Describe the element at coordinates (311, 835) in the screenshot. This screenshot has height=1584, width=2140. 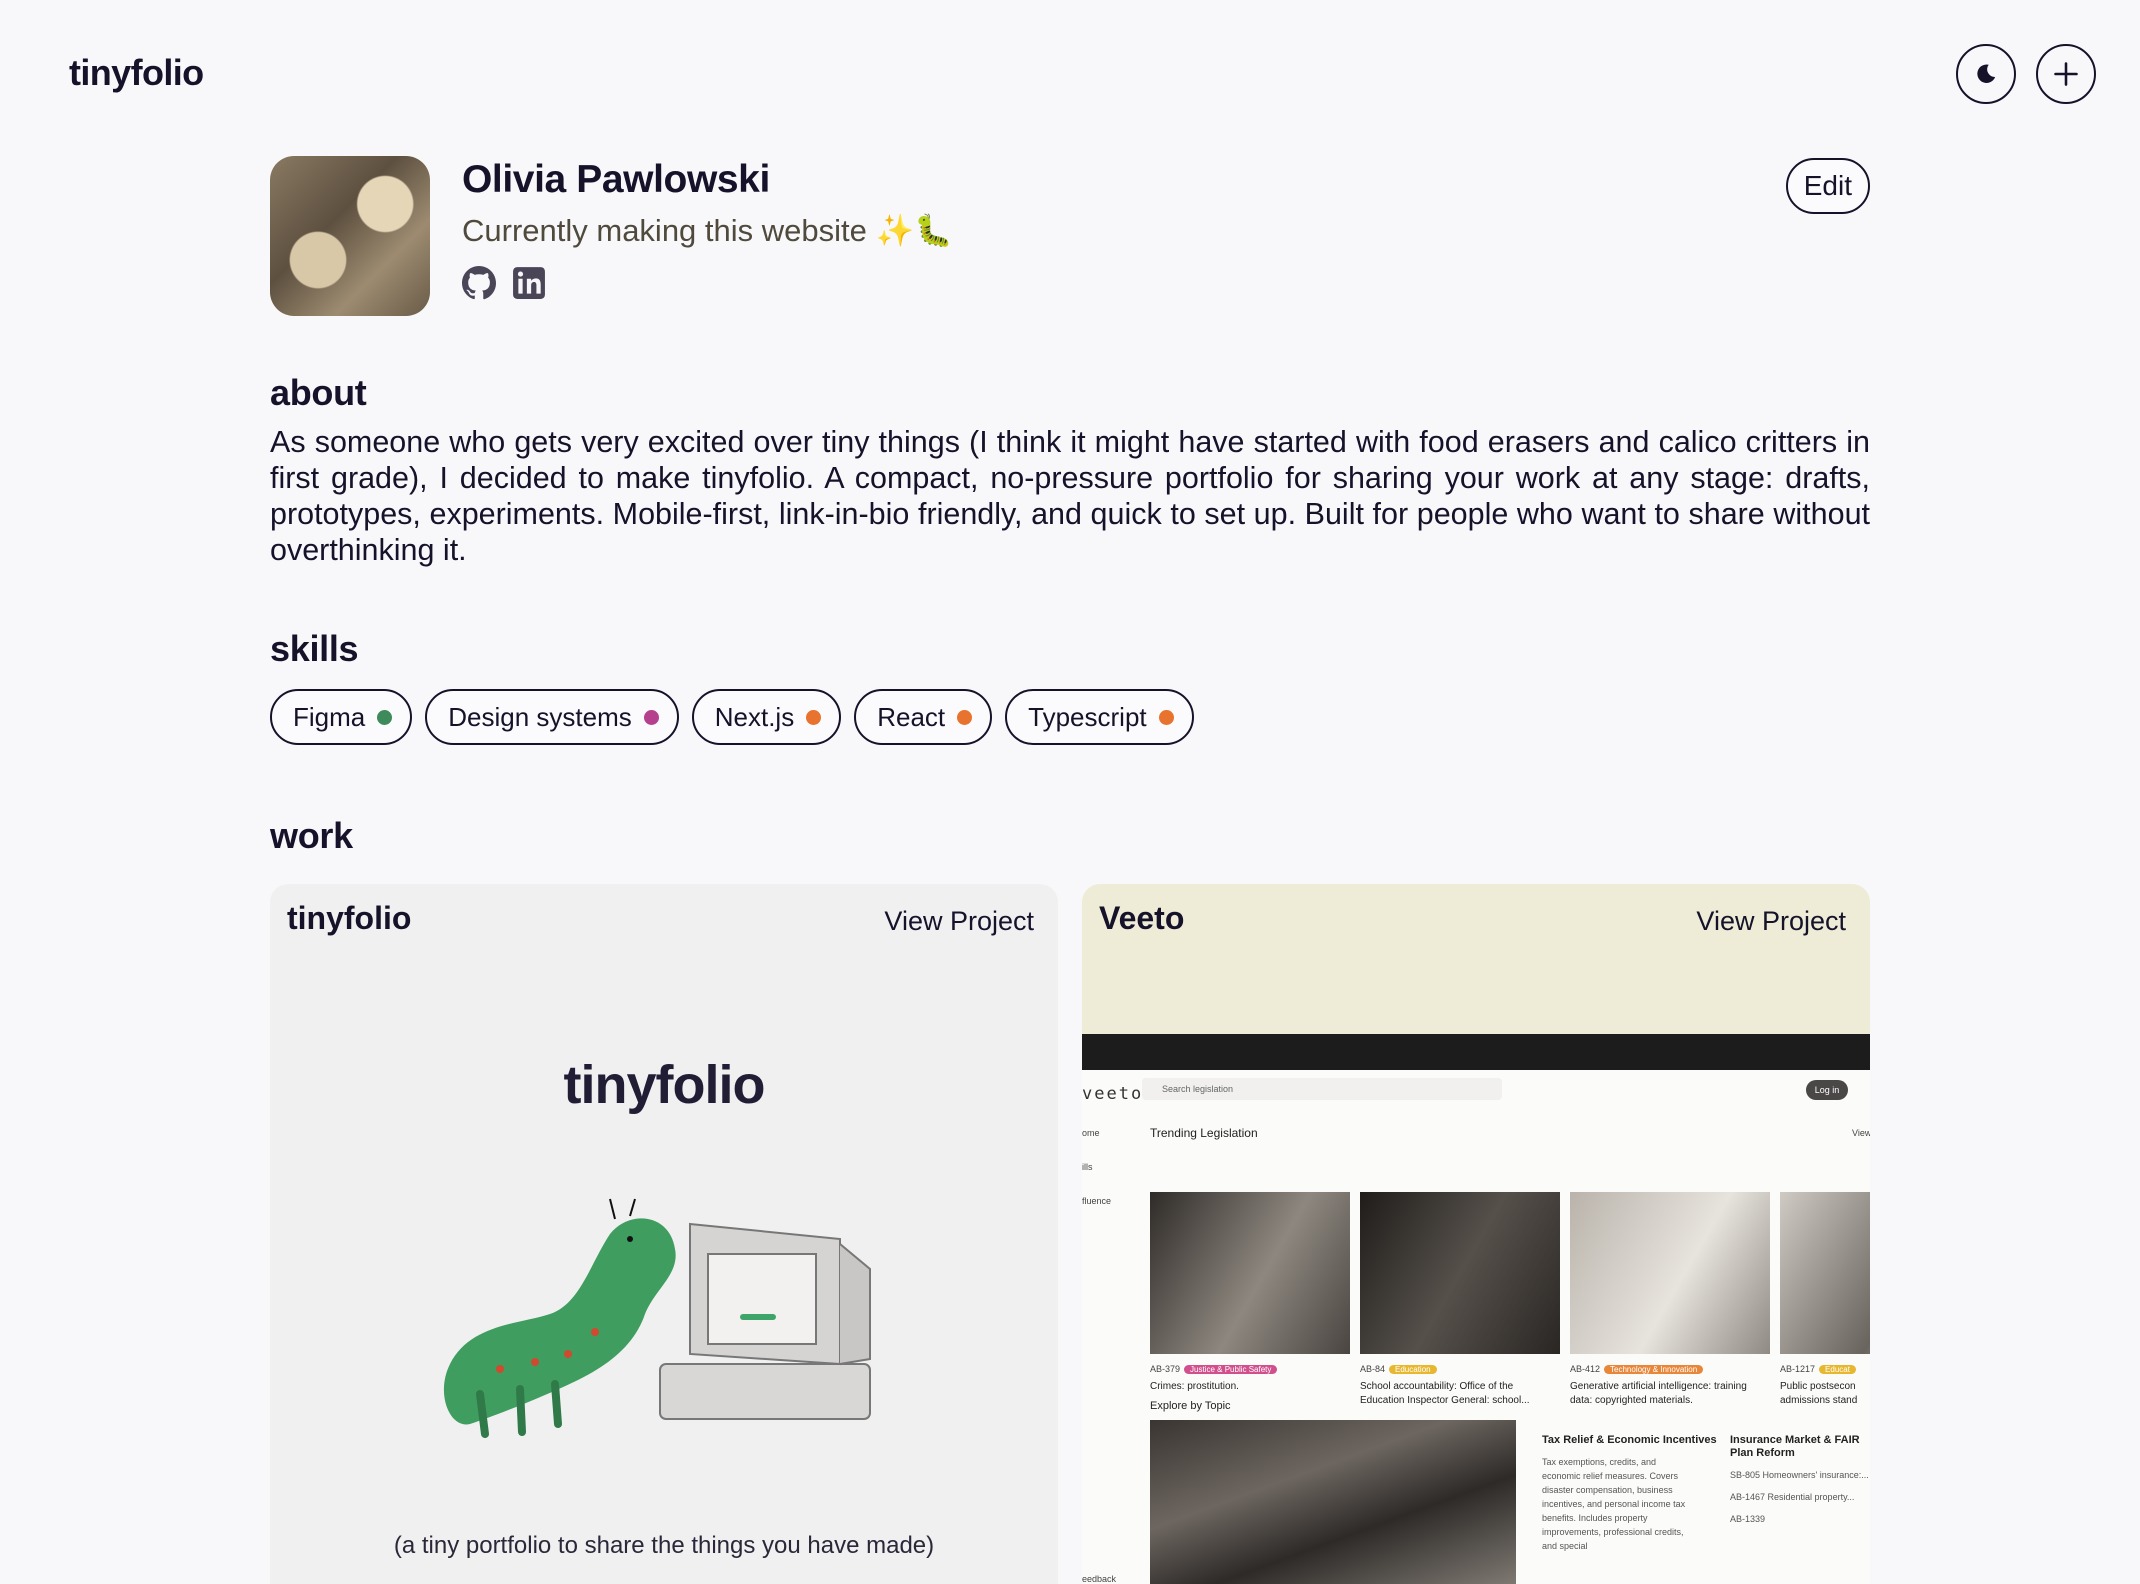
I see `work-title: work` at that location.